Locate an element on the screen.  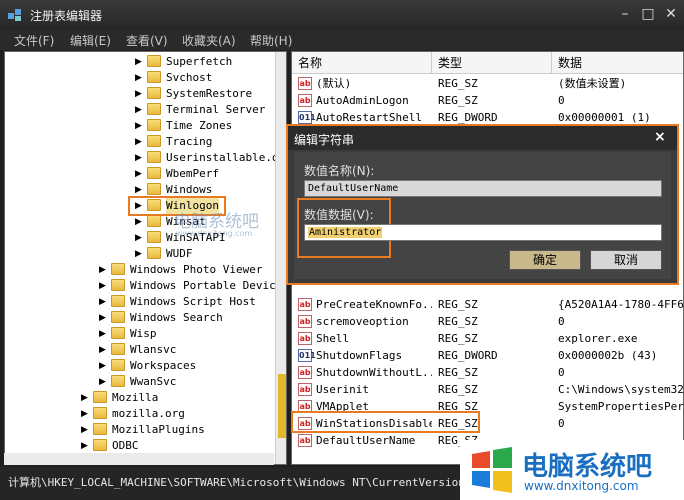
tree-node: ▶ Tracing is located at coordinates (139, 142).